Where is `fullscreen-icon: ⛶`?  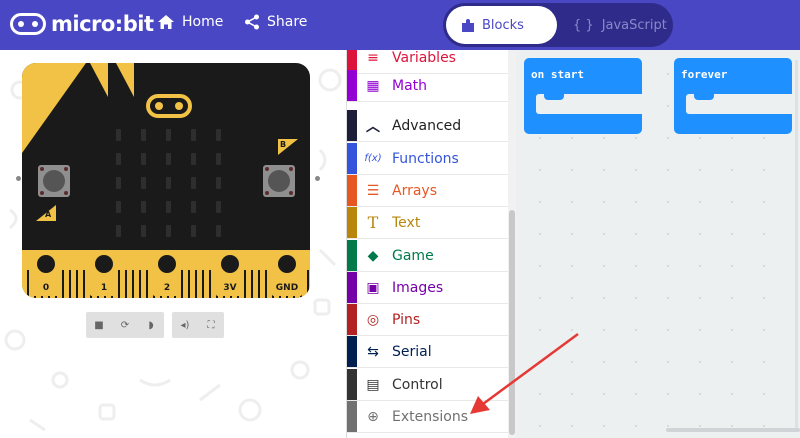 fullscreen-icon: ⛶ is located at coordinates (211, 325).